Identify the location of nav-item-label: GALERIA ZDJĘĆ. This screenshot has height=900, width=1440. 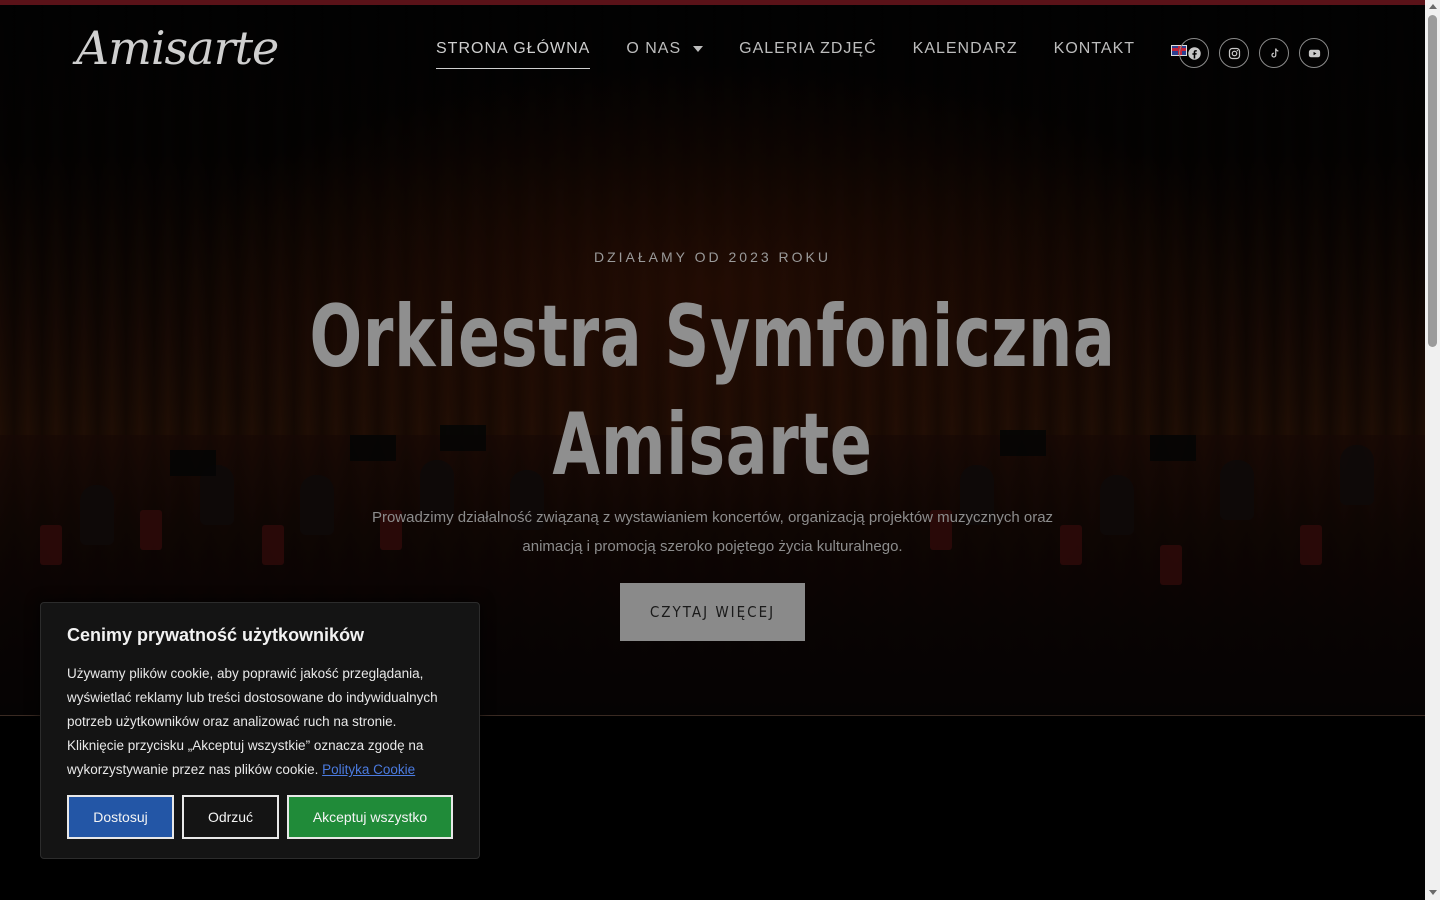
(808, 48).